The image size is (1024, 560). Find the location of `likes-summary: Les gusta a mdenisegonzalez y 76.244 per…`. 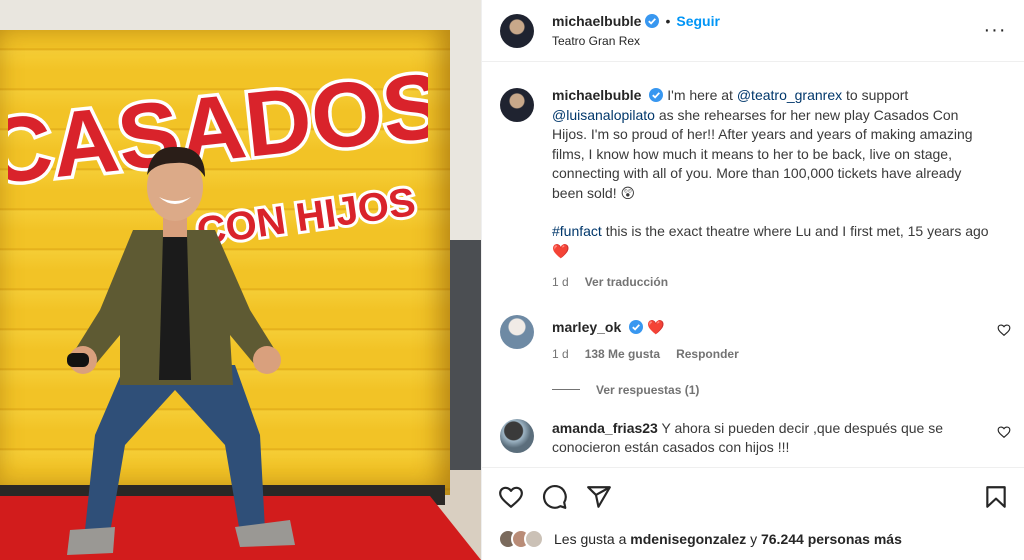

likes-summary: Les gusta a mdenisegonzalez y 76.244 per… is located at coordinates (753, 539).